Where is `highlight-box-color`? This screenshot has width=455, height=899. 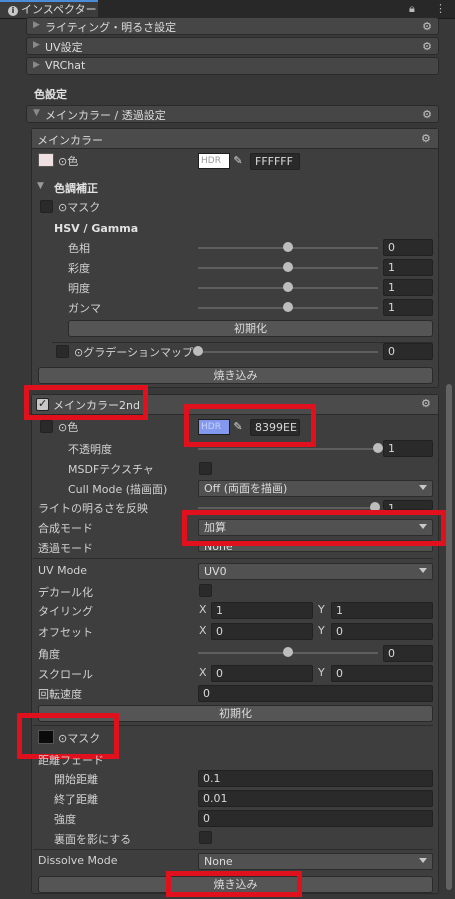 highlight-box-color is located at coordinates (250, 425).